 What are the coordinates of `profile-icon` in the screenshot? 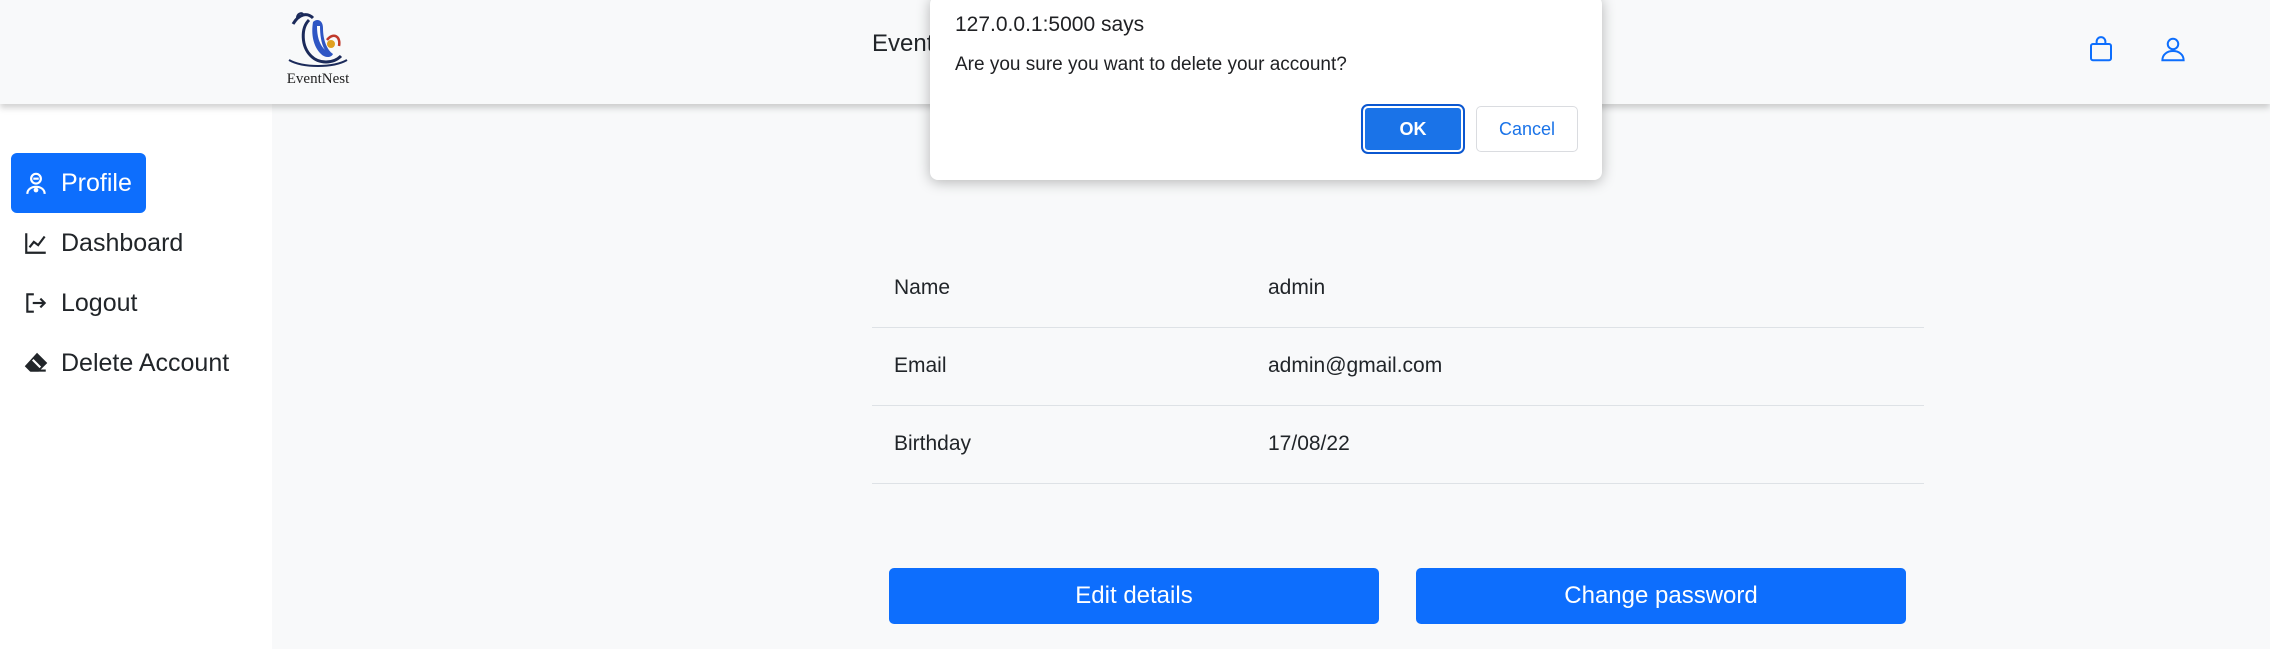 It's located at (36, 183).